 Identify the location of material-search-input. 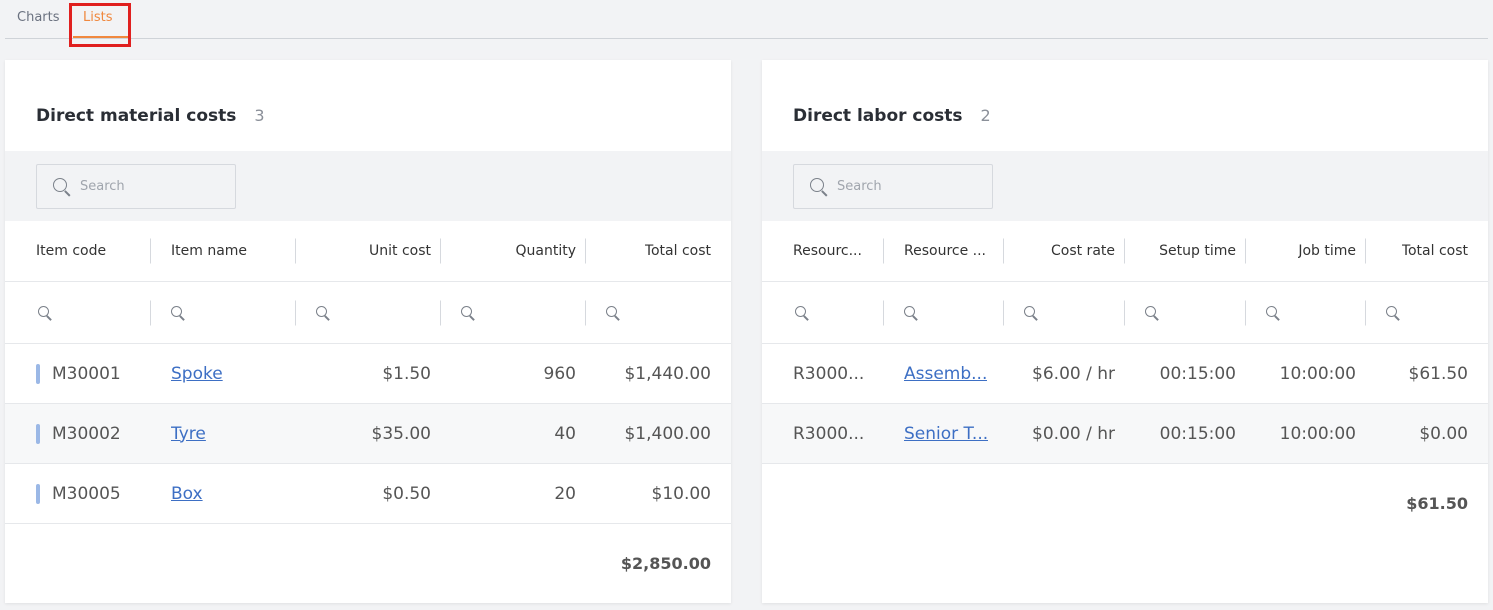
(150, 186).